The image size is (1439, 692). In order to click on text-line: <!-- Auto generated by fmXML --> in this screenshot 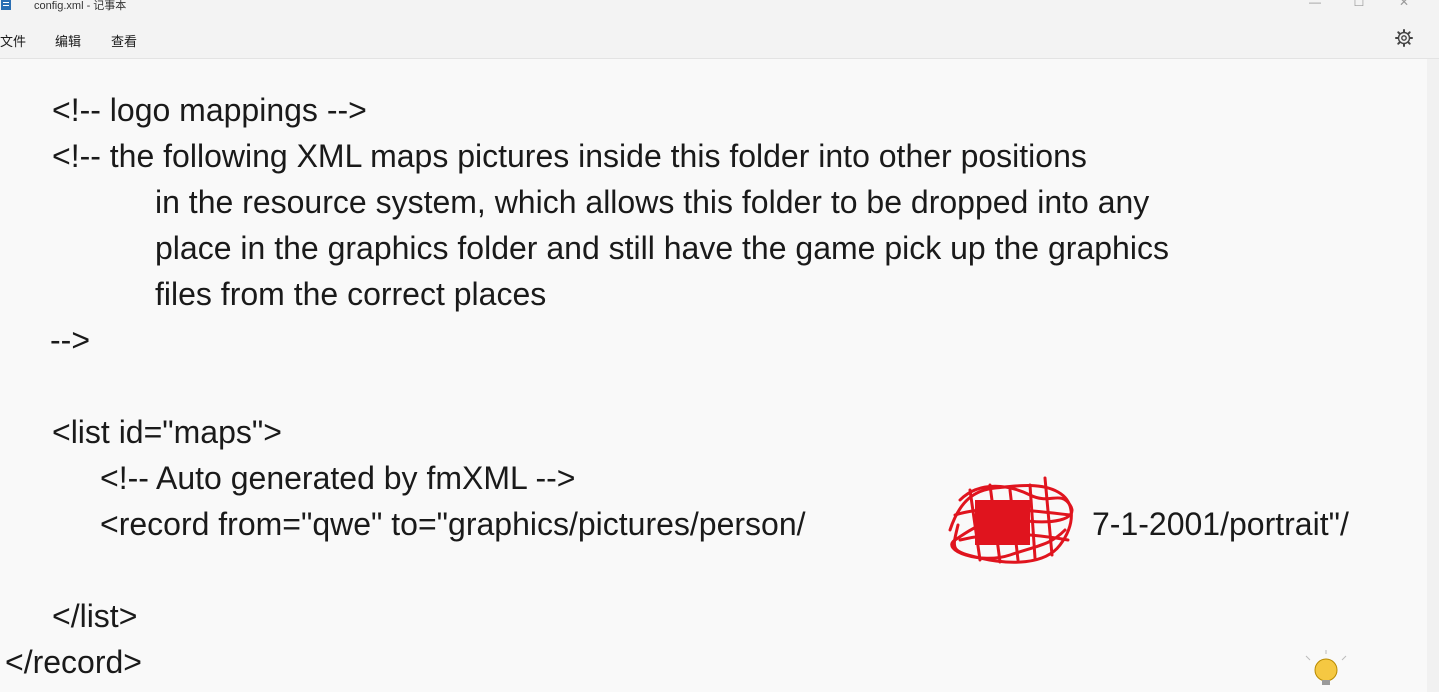, I will do `click(338, 478)`.